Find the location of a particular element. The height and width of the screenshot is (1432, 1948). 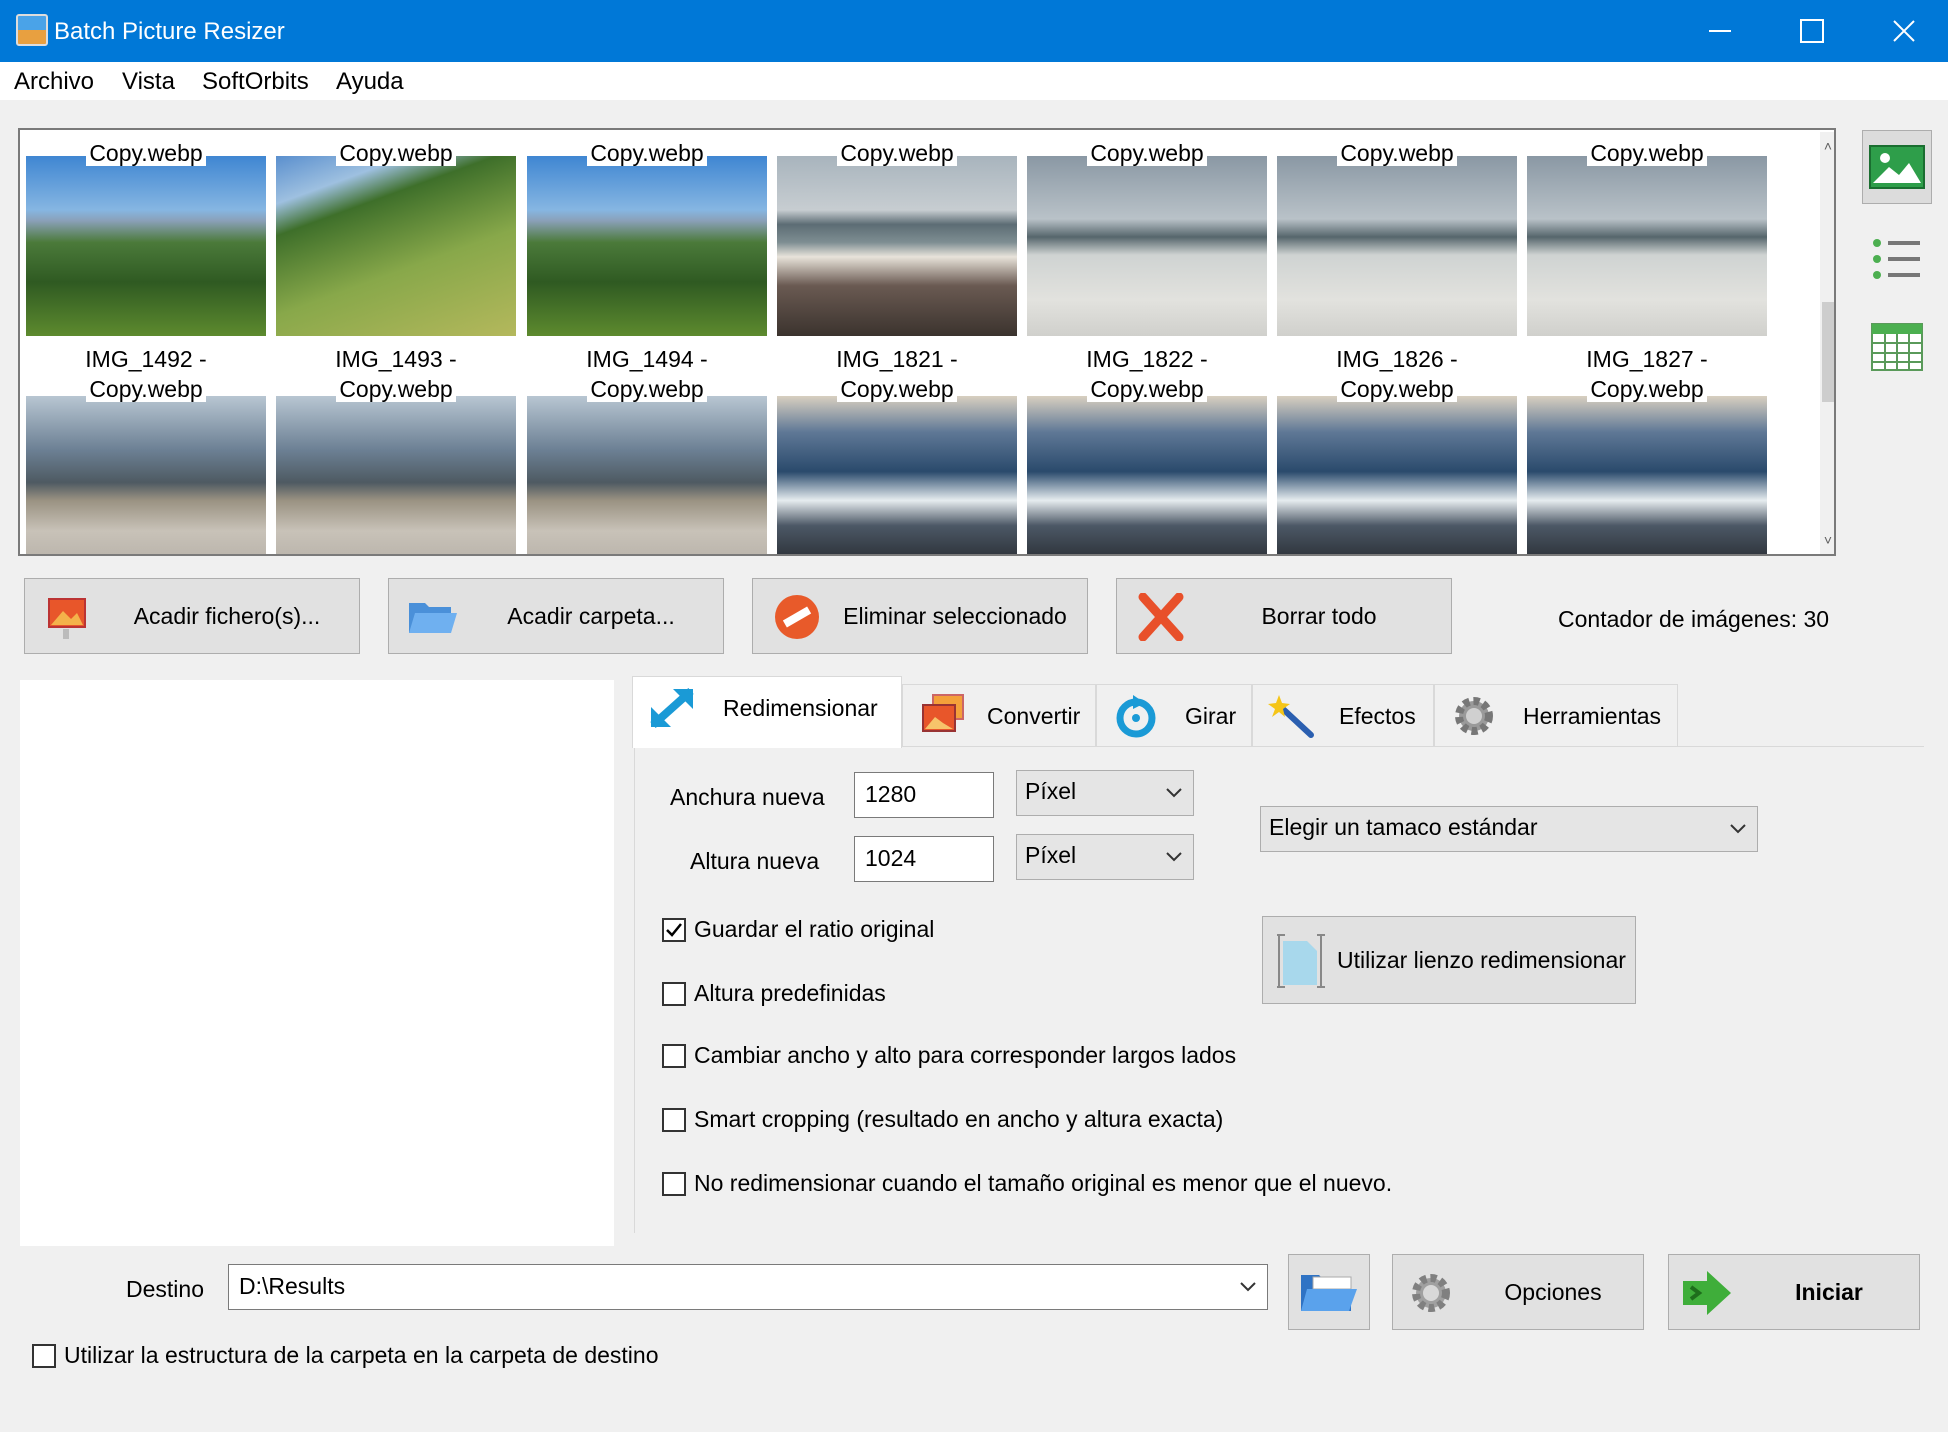

checkmark-icon is located at coordinates (674, 929).